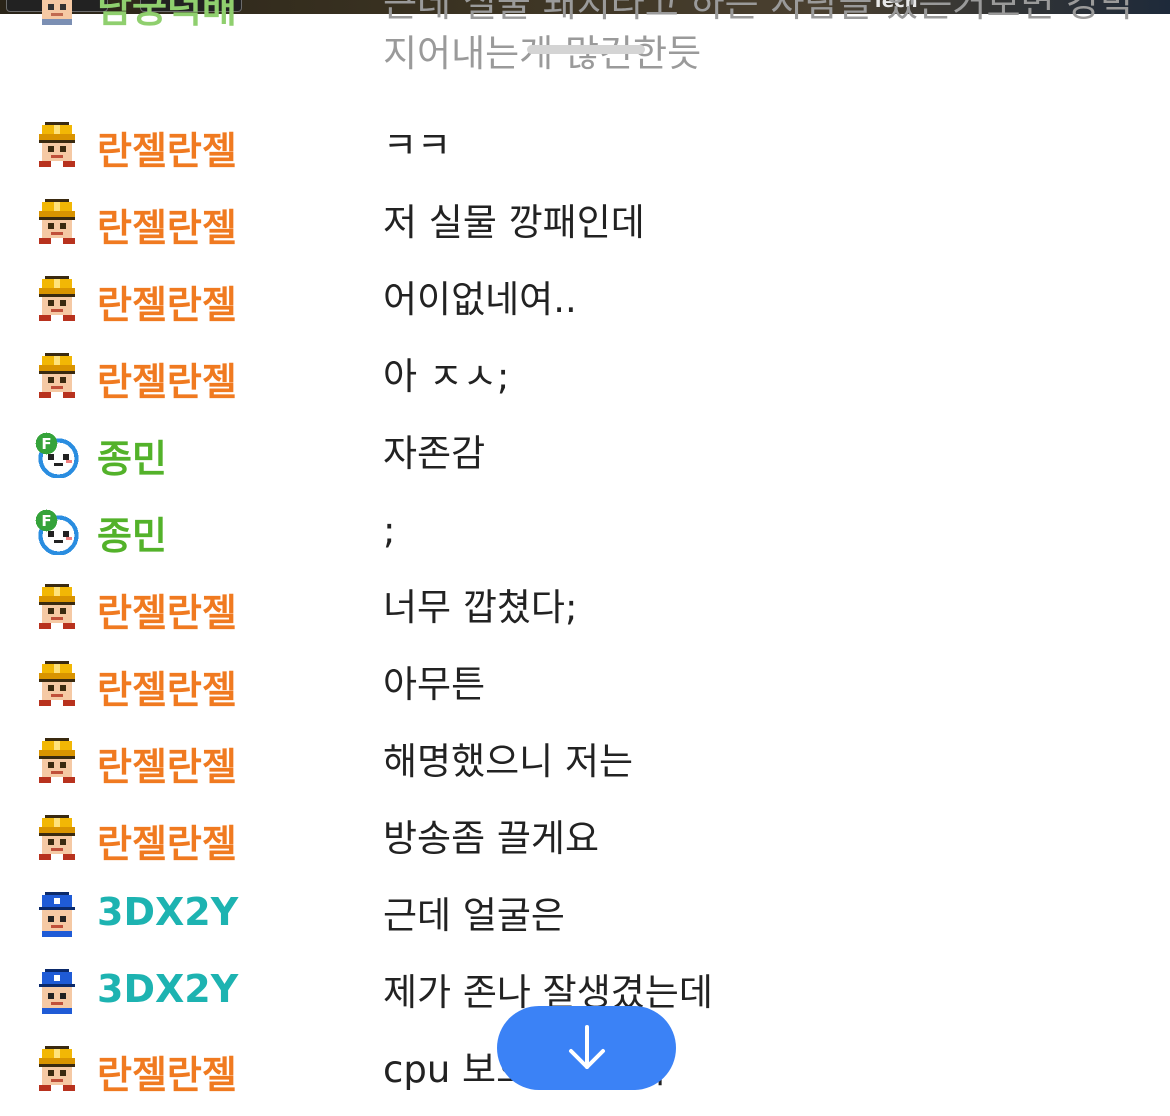  I want to click on chat-message-text: ;, so click(389, 530).